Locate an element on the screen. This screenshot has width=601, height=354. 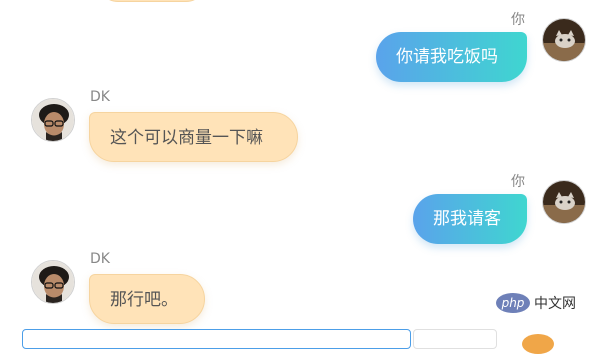
php-cn-watermark: php 中文网 is located at coordinates (536, 303).